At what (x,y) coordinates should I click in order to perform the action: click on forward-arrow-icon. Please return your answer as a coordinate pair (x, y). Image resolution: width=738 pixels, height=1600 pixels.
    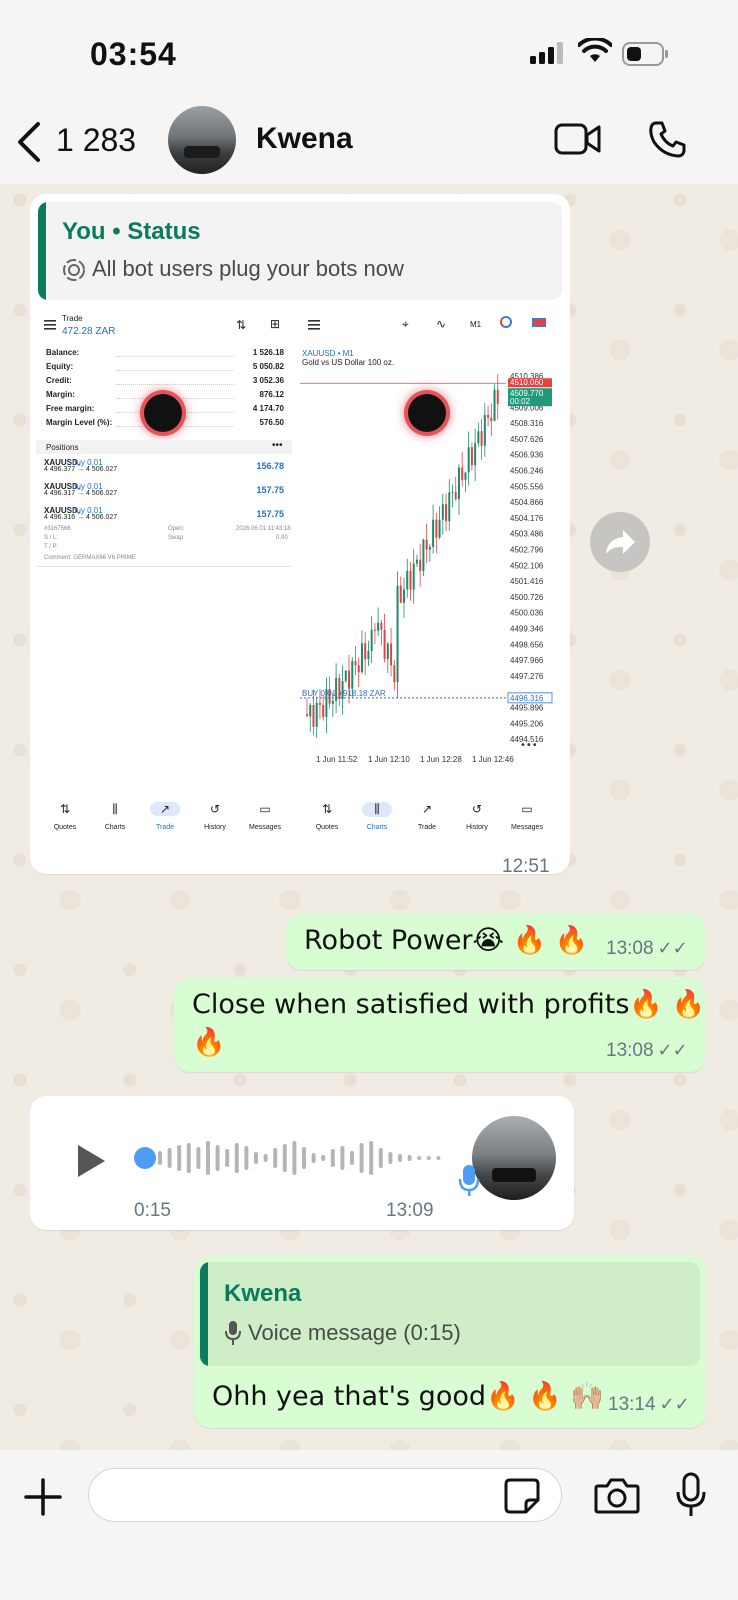
    Looking at the image, I should click on (620, 542).